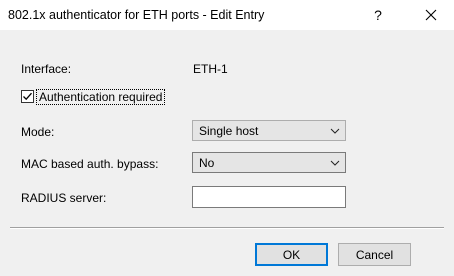 The width and height of the screenshot is (454, 276). I want to click on auth-required-label: Authentication required, so click(101, 96).